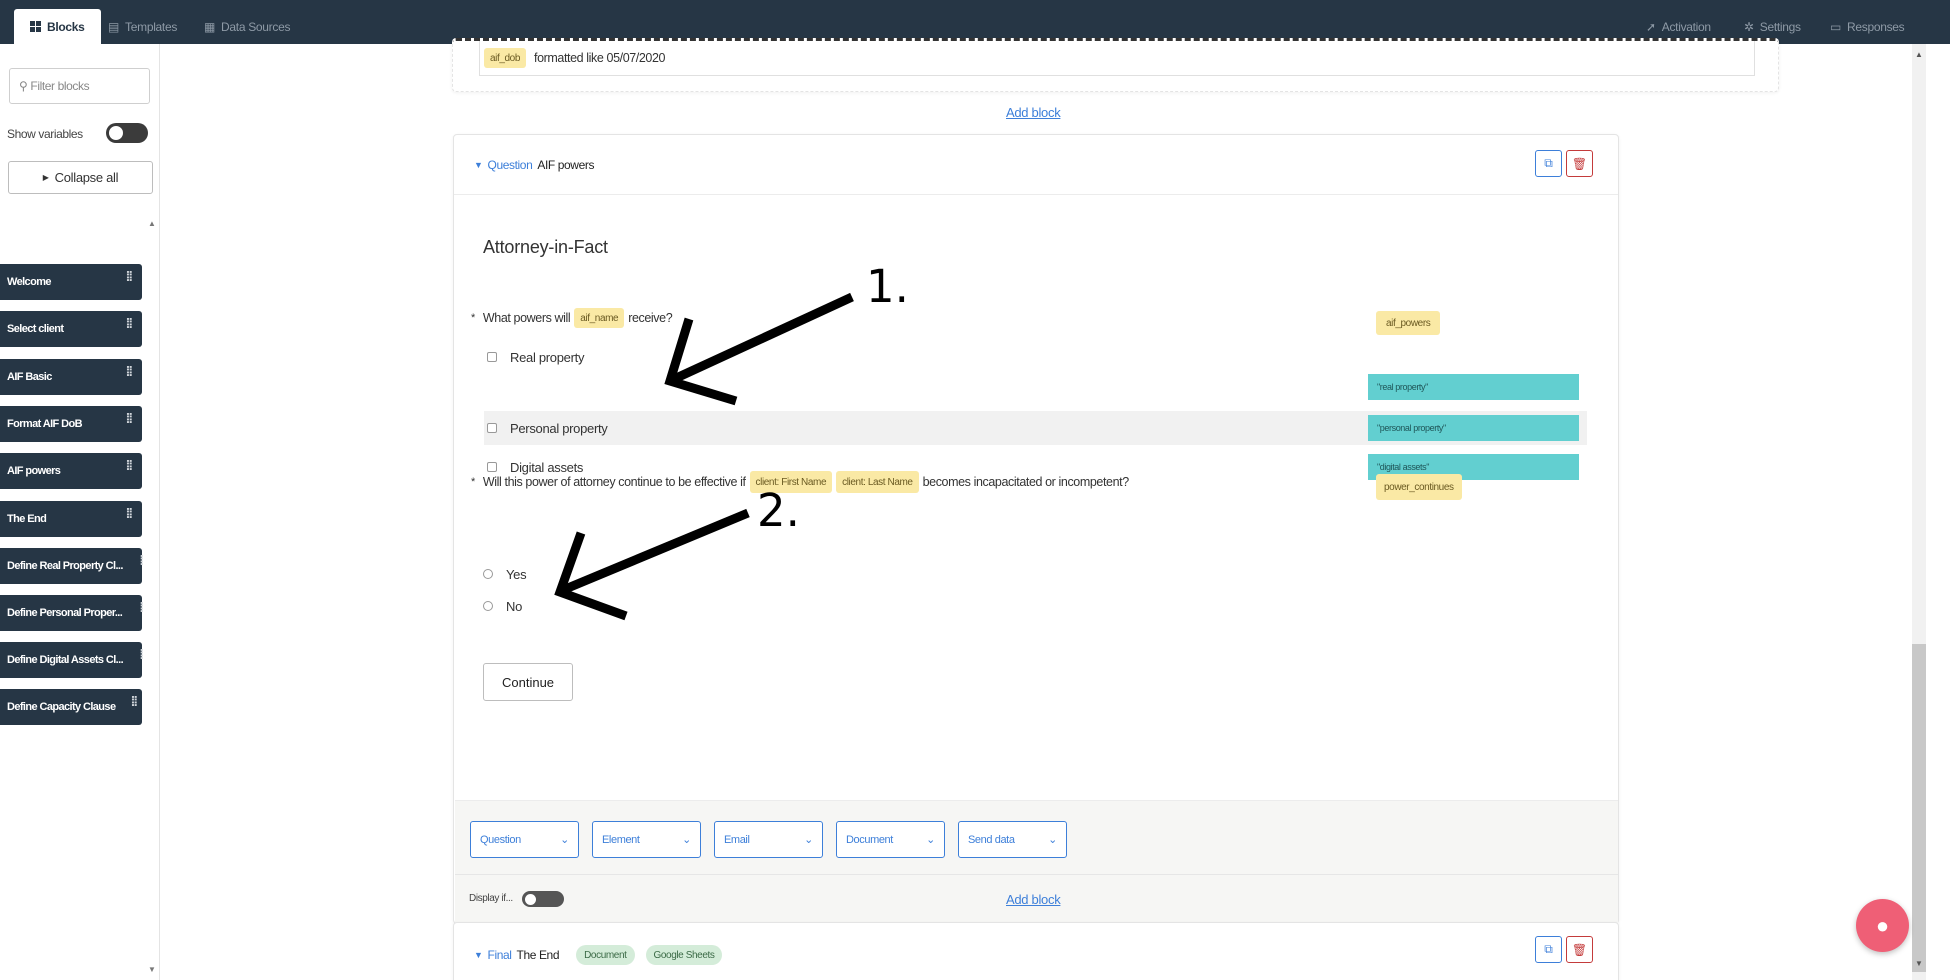  I want to click on sidebar-block-aif-basic: AIF Basic ⁞⁞, so click(71, 377).